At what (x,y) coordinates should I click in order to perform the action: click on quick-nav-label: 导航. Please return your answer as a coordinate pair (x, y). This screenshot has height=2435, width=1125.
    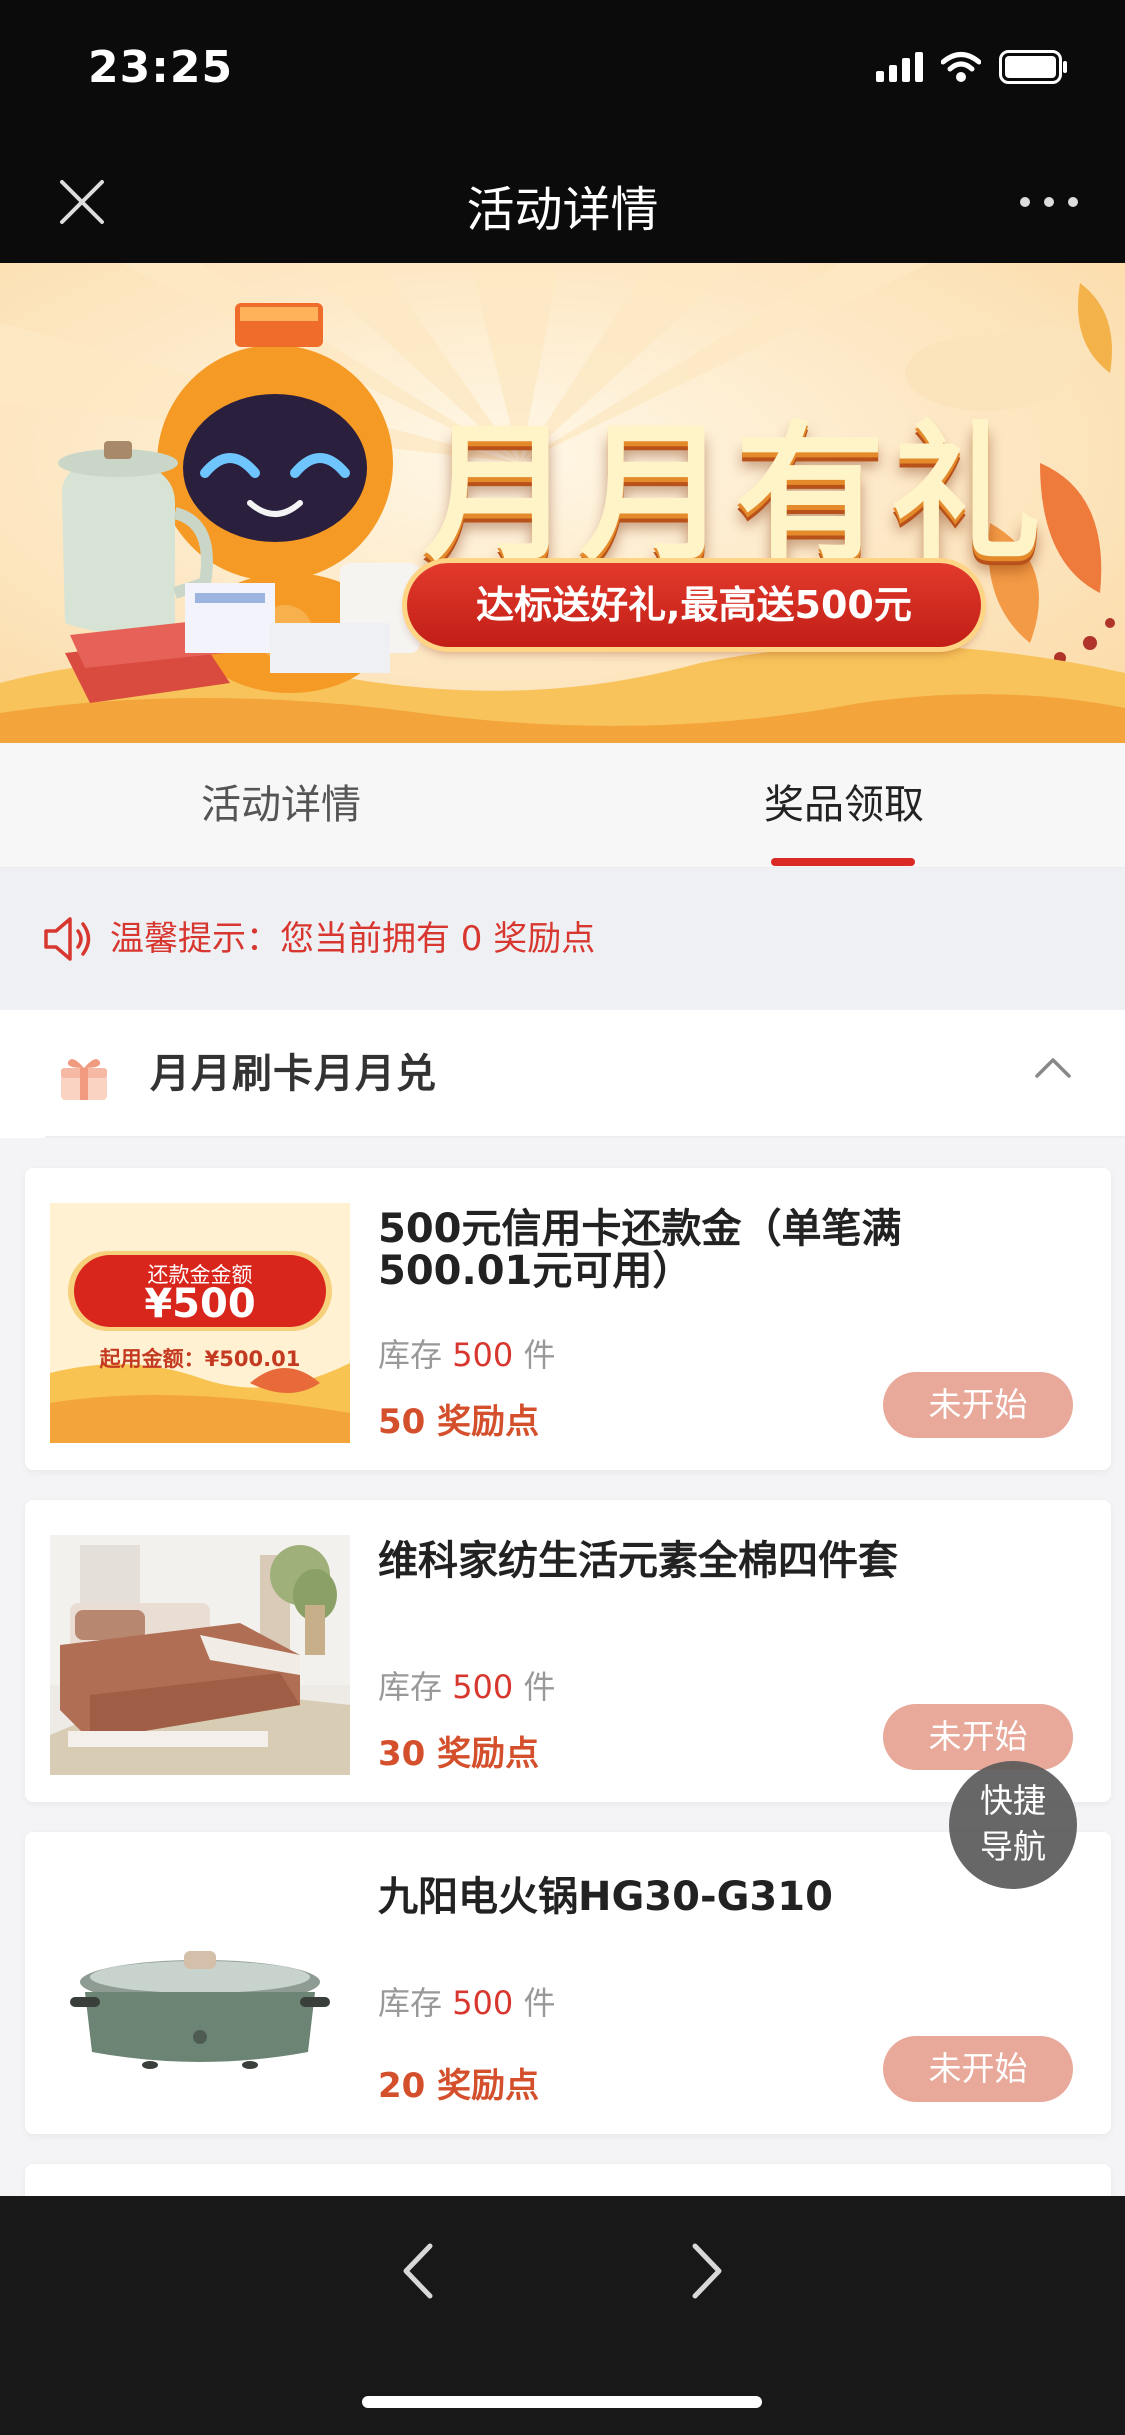
    Looking at the image, I should click on (1013, 1846).